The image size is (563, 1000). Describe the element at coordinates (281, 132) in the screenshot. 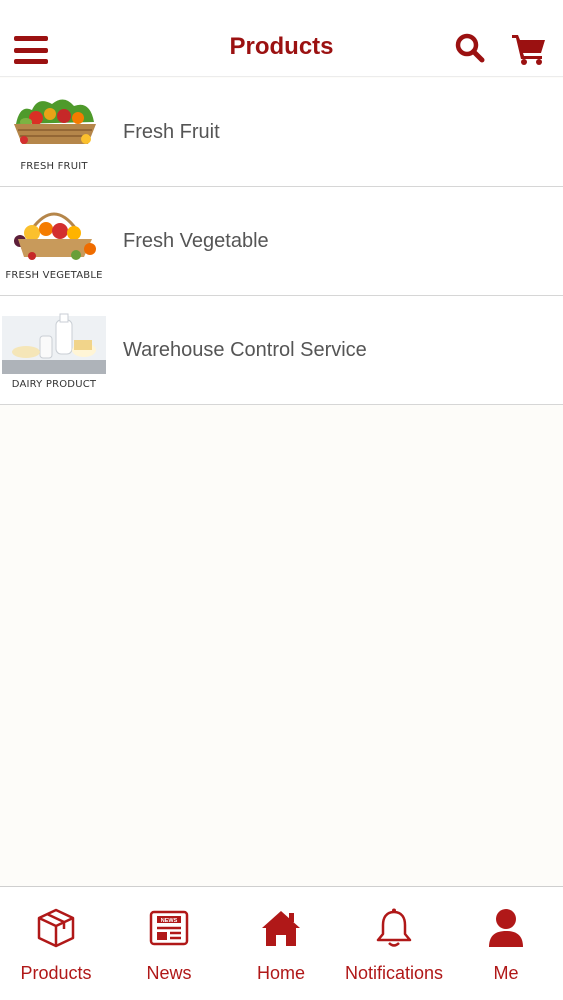

I see `category-row-fresh-fruit: FRESH FRUIT Fresh Fruit` at that location.